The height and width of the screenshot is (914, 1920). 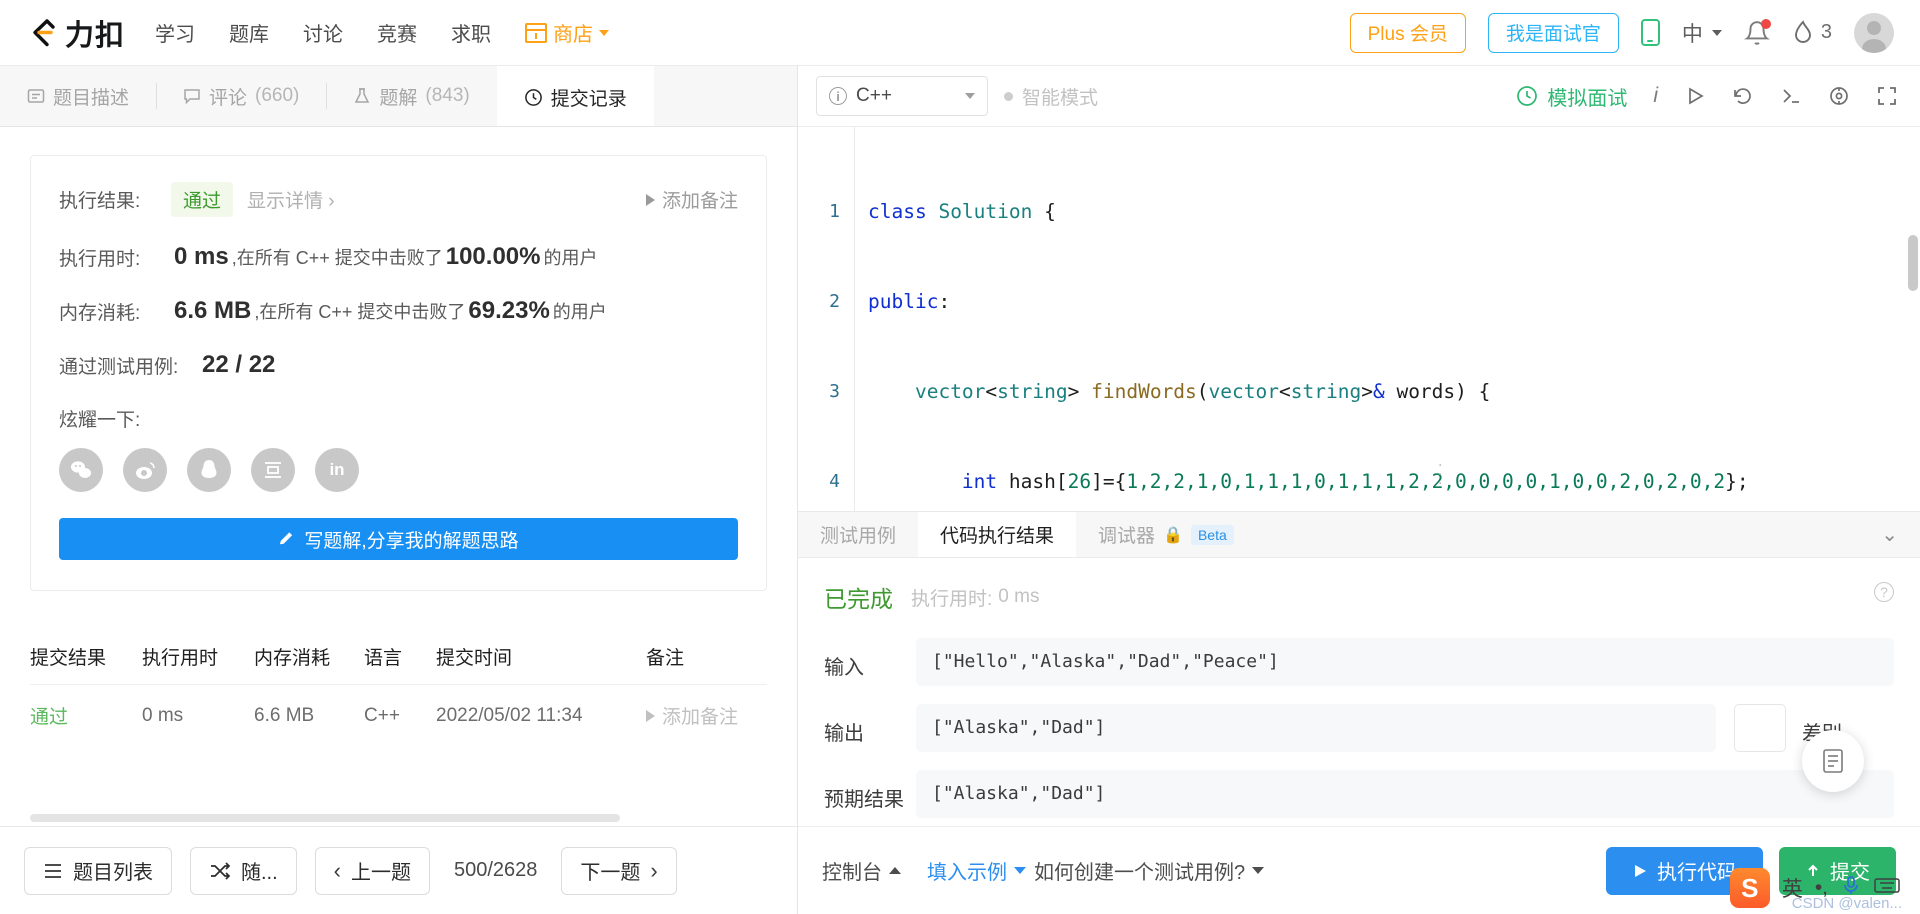 I want to click on editor-toolbar-right: 模拟面试 i, so click(x=1707, y=96).